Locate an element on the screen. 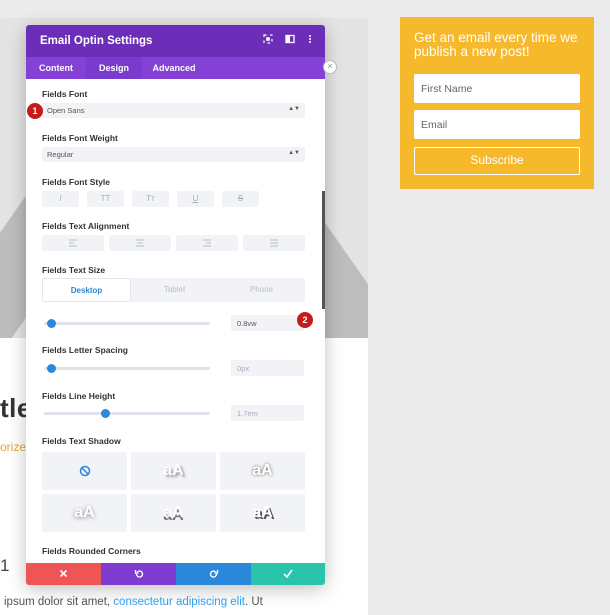 This screenshot has height=615, width=610. align-justify-icon is located at coordinates (274, 243).